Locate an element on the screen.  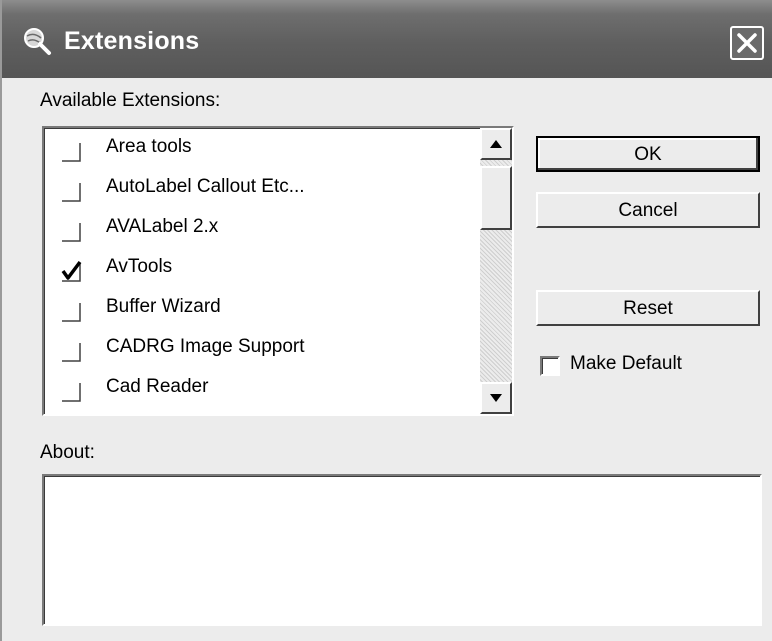
close-icon is located at coordinates (747, 43).